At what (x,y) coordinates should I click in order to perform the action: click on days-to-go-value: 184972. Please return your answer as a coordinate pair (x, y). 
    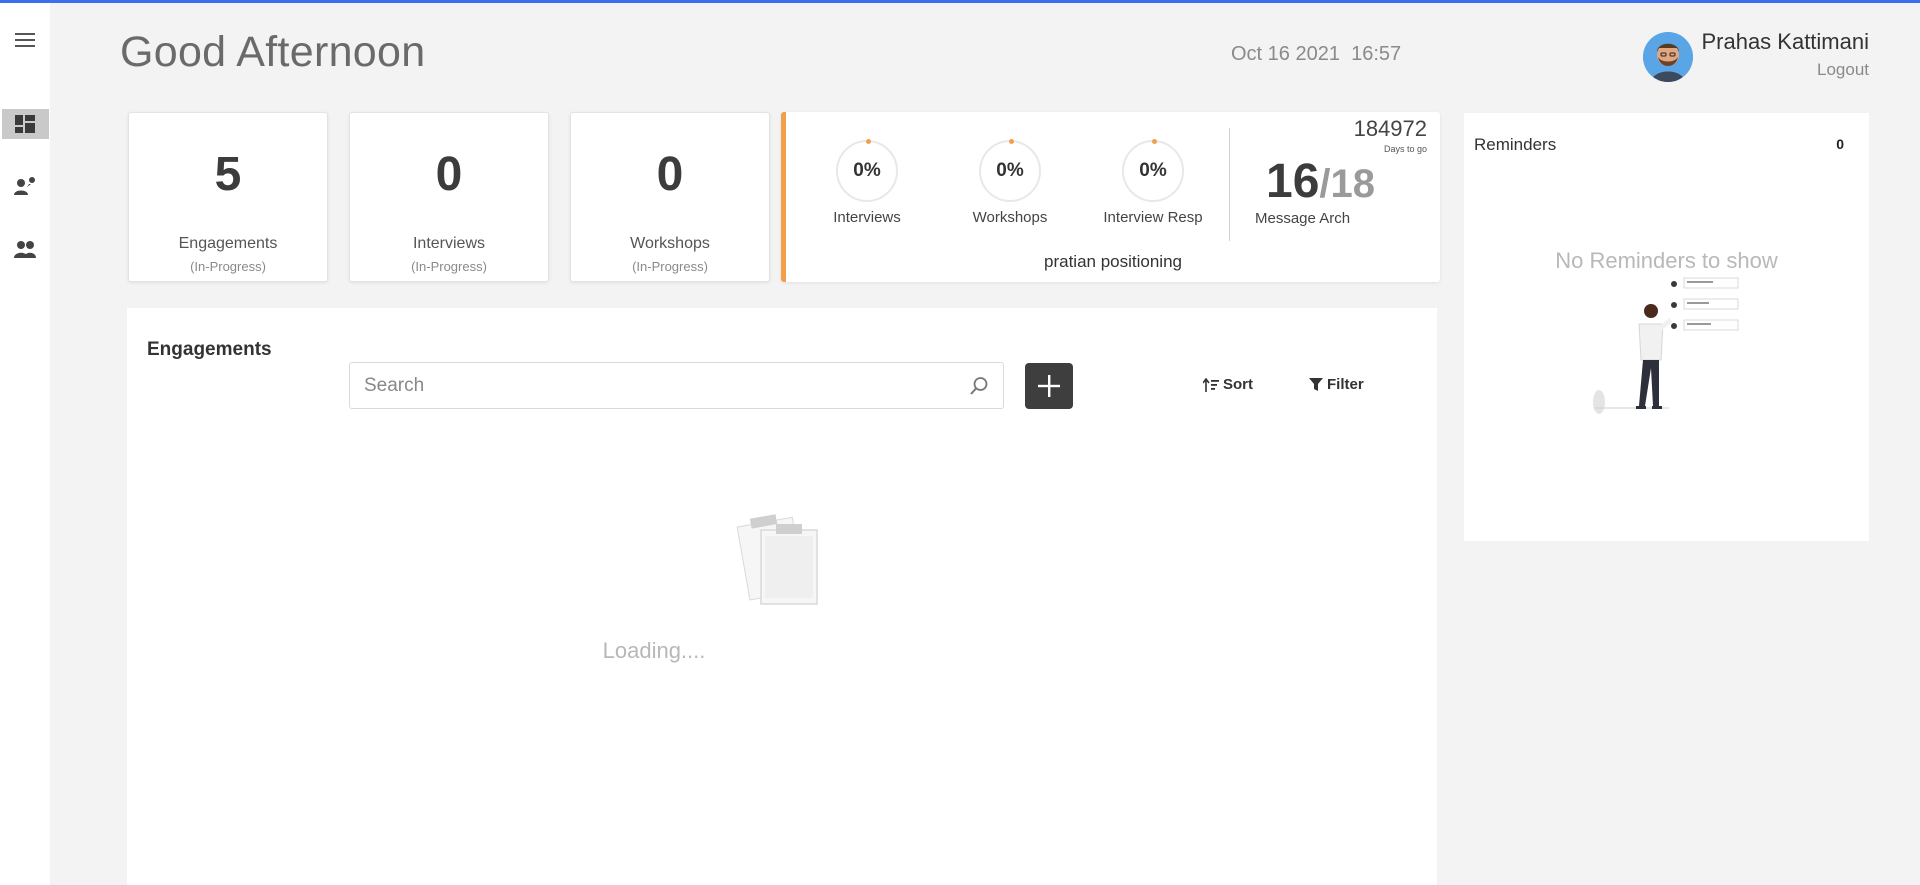
    Looking at the image, I should click on (1390, 128).